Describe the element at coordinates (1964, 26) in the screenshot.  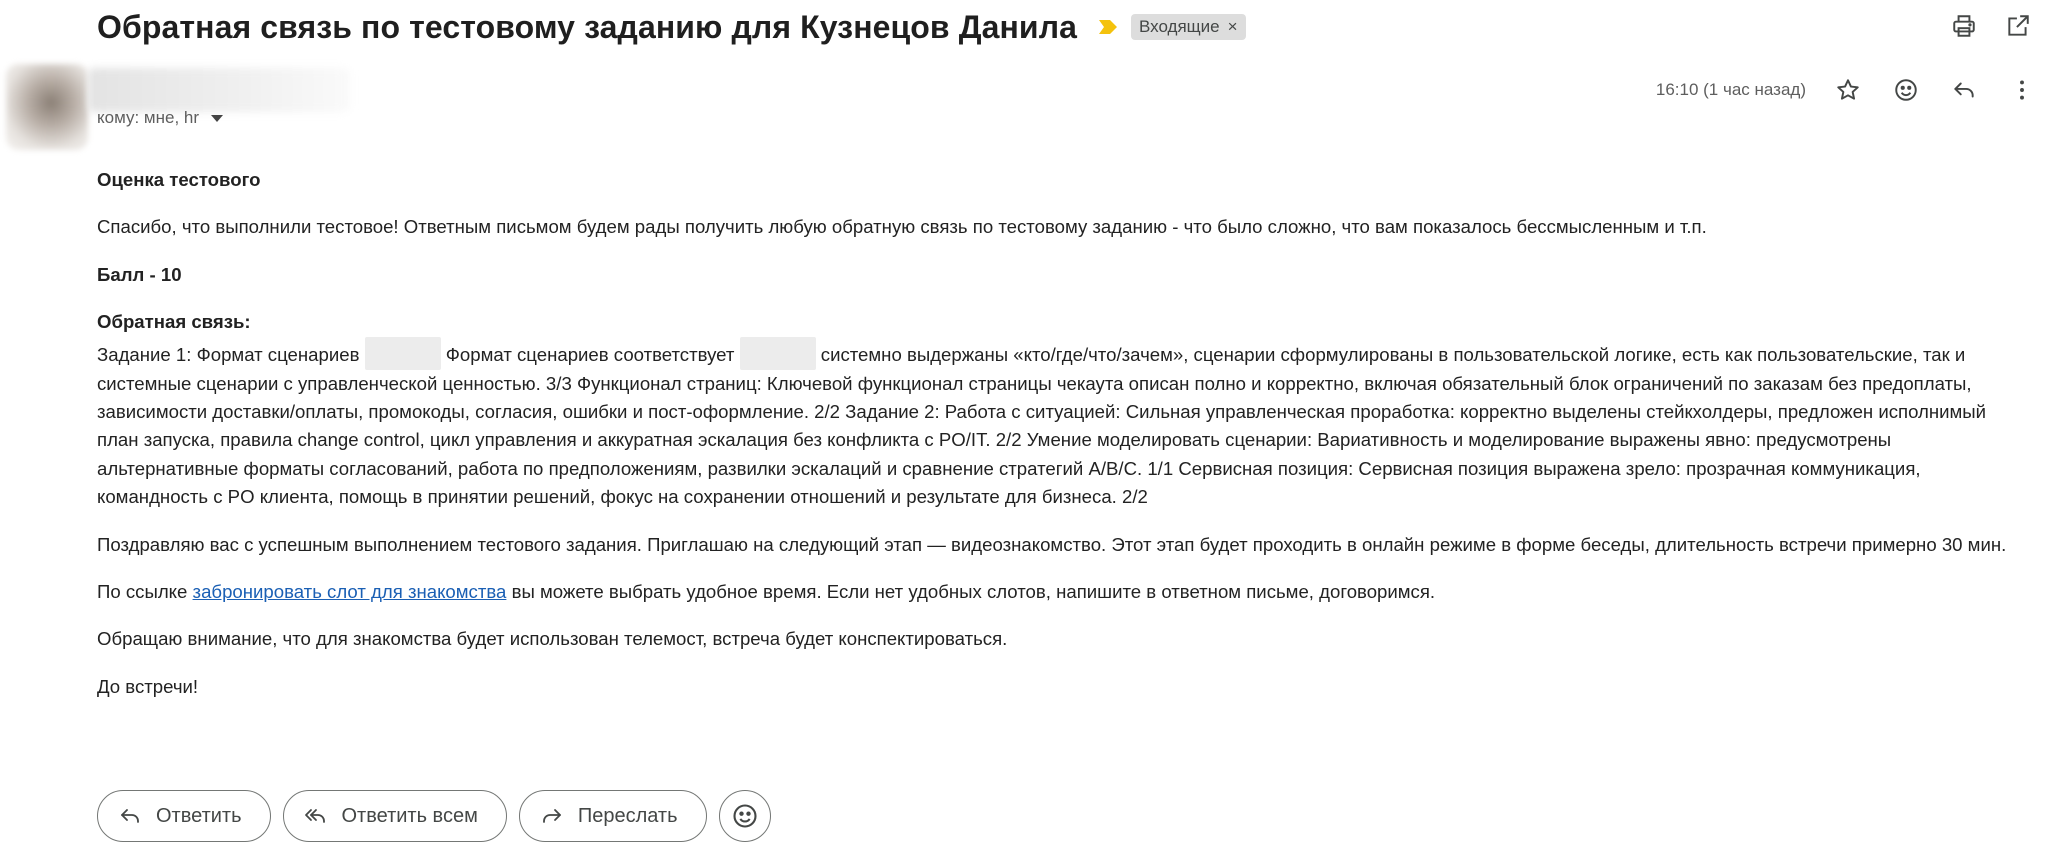
I see `print-icon` at that location.